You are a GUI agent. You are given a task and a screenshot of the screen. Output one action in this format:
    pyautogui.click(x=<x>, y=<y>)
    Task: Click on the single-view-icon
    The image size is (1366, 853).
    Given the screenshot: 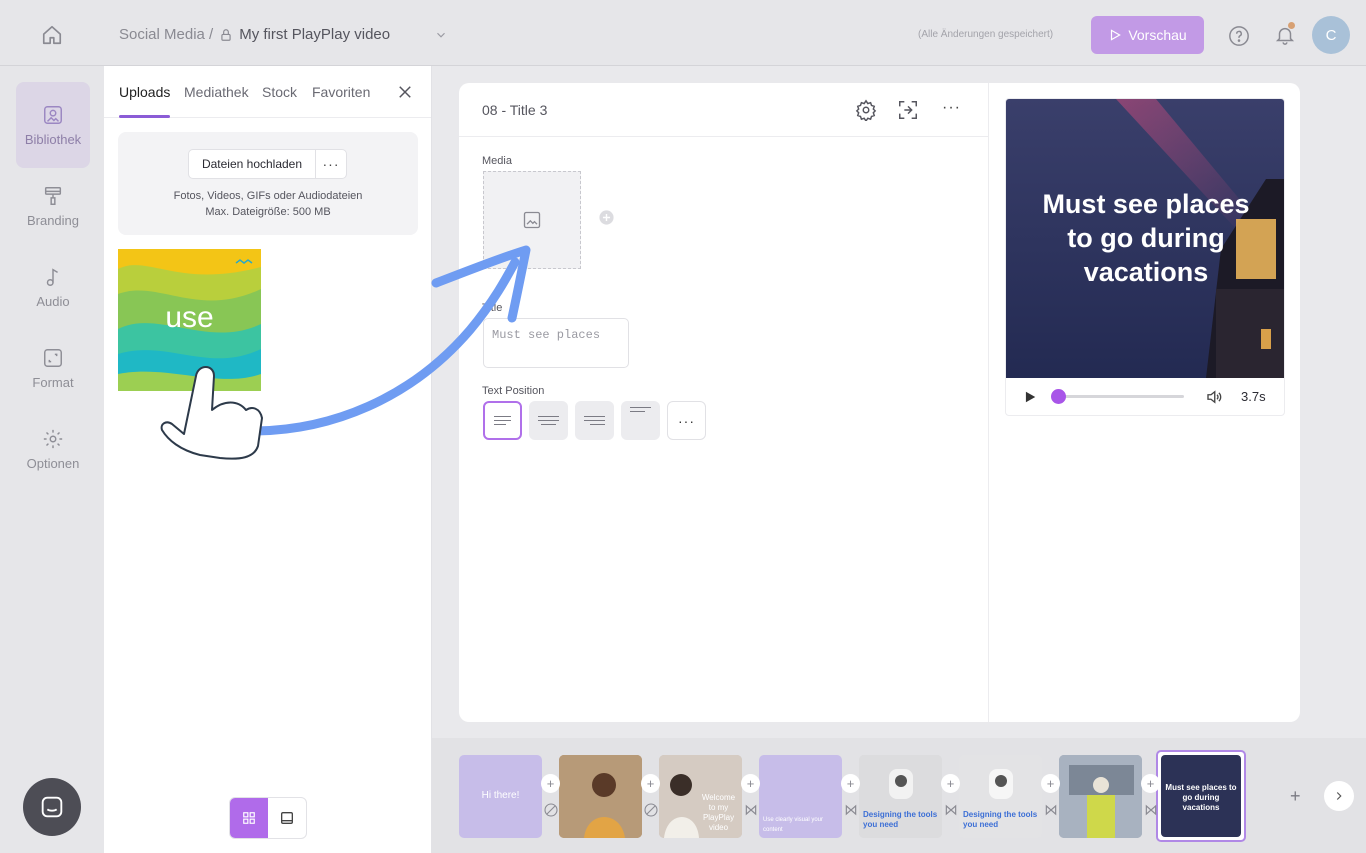 What is the action you would take?
    pyautogui.click(x=287, y=818)
    